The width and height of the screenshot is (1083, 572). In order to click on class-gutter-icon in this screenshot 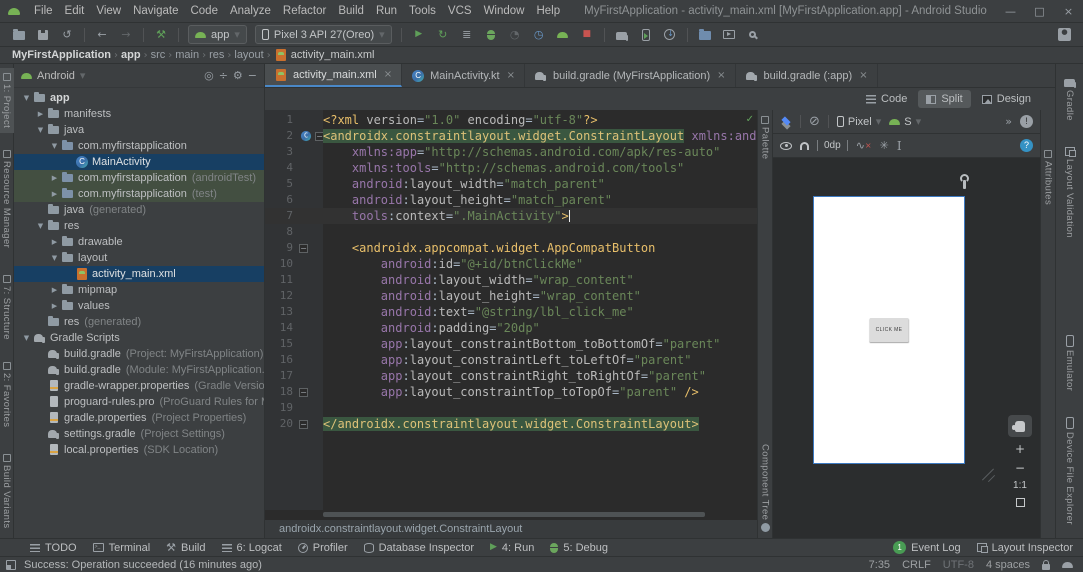, I will do `click(306, 136)`.